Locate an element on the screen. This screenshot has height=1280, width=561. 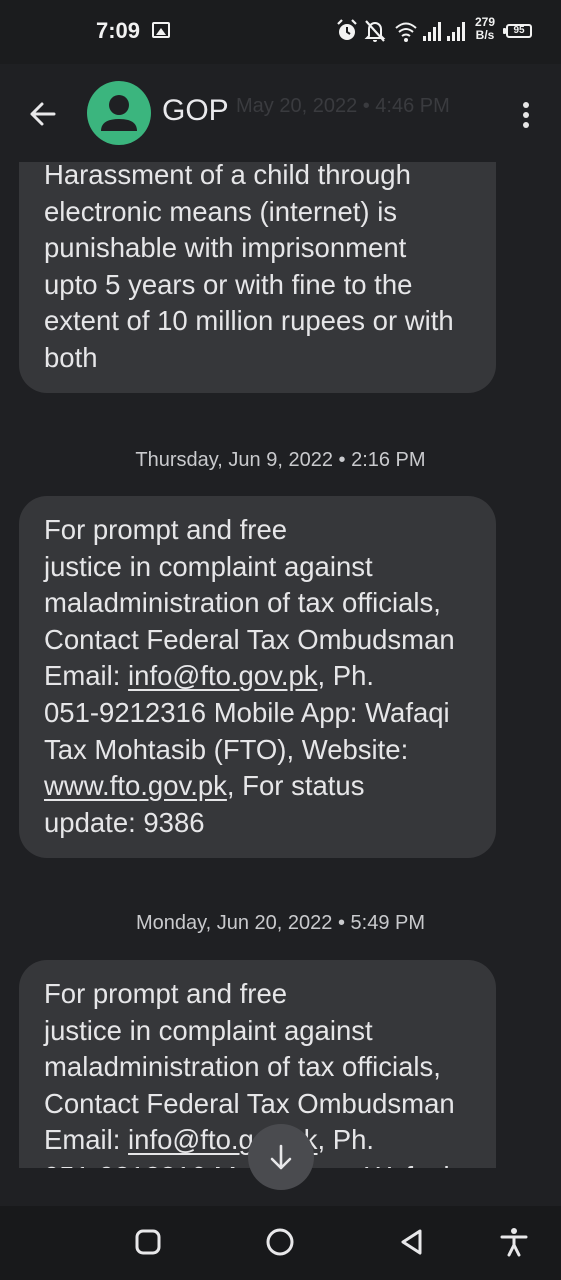
message-line: punishable with imprisonment is located at coordinates (225, 248).